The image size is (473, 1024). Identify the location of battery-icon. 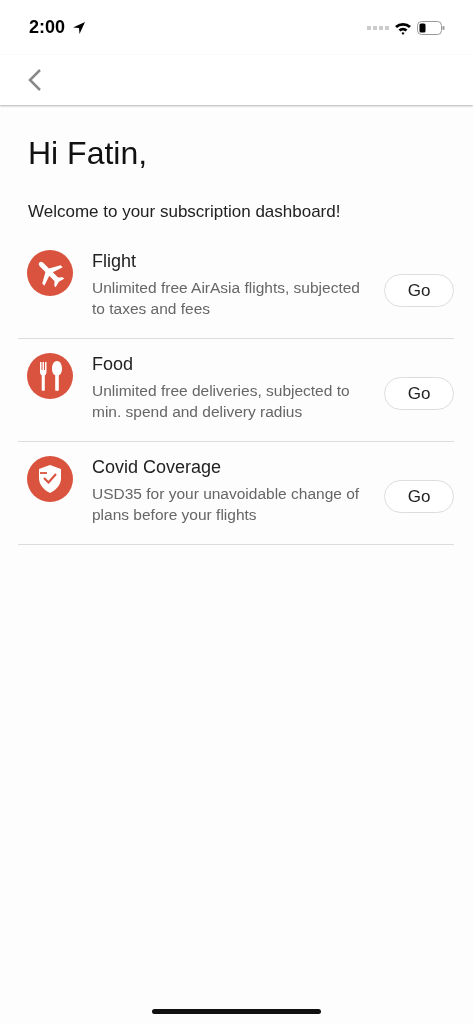
(431, 27).